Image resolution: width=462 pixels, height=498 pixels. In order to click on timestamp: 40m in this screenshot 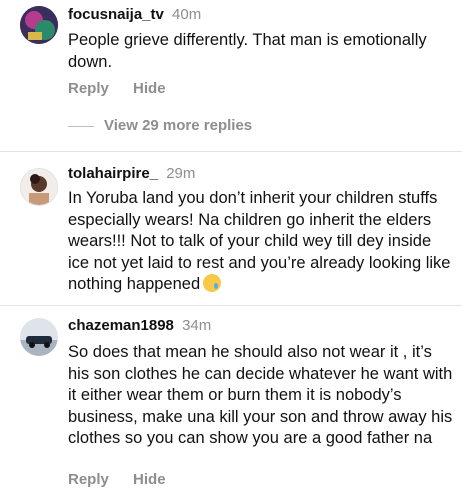, I will do `click(187, 14)`.